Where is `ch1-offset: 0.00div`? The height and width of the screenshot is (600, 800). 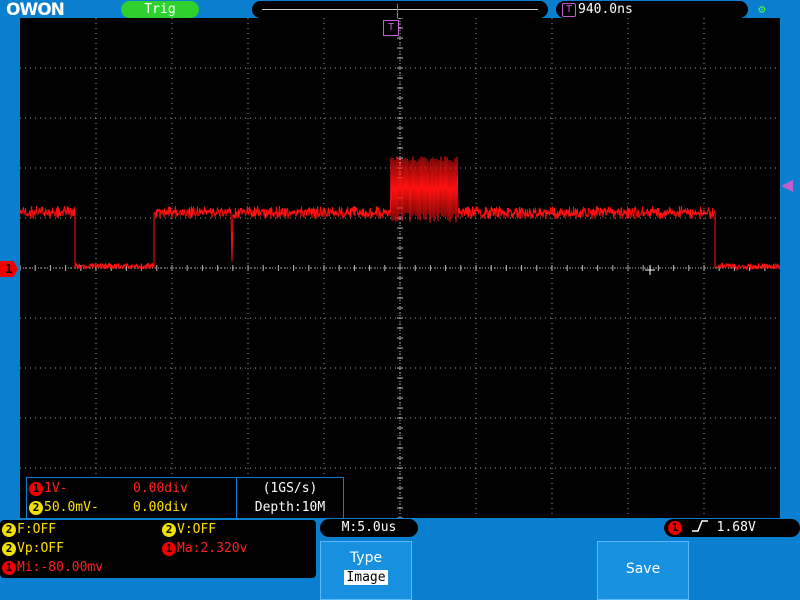 ch1-offset: 0.00div is located at coordinates (160, 488).